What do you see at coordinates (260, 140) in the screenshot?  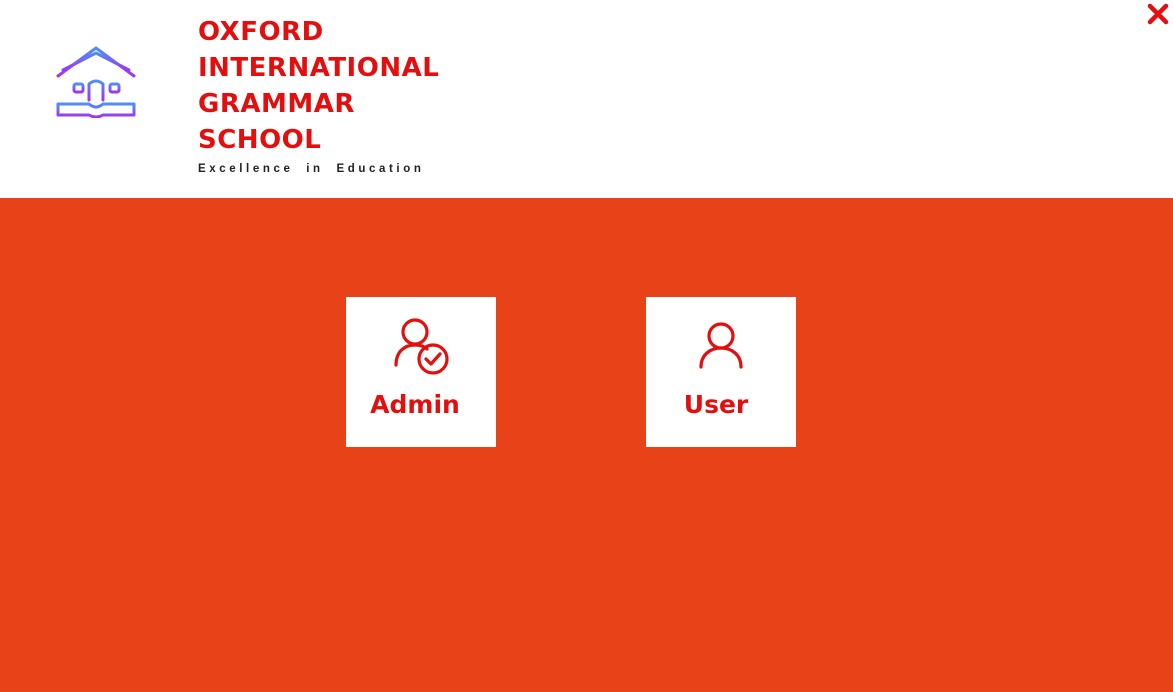 I see `school-name-line: SCHOOL` at bounding box center [260, 140].